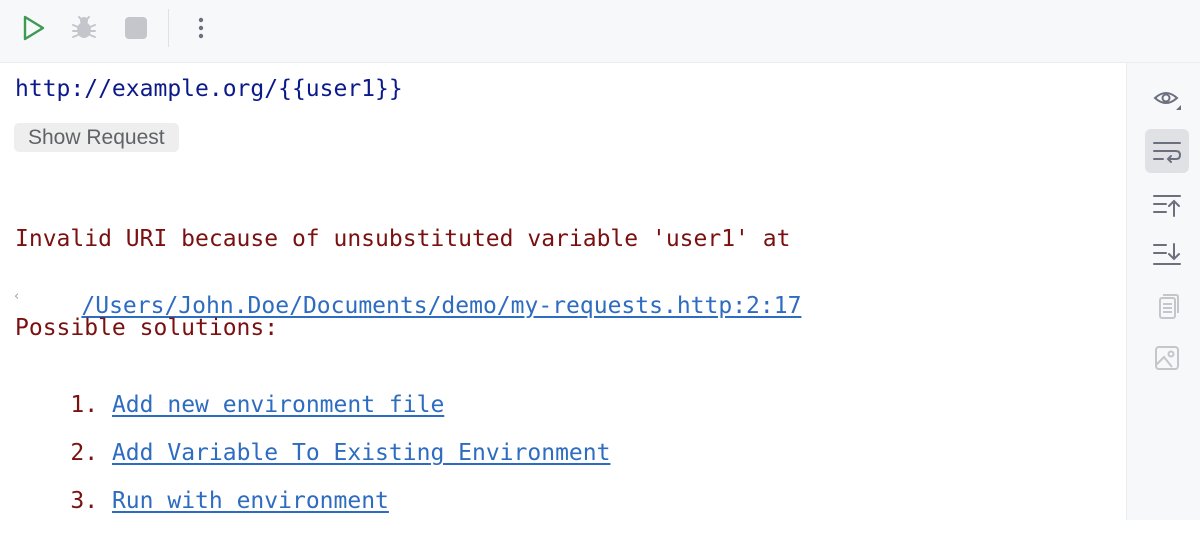 The image size is (1200, 543). I want to click on eye-icon, so click(1167, 101).